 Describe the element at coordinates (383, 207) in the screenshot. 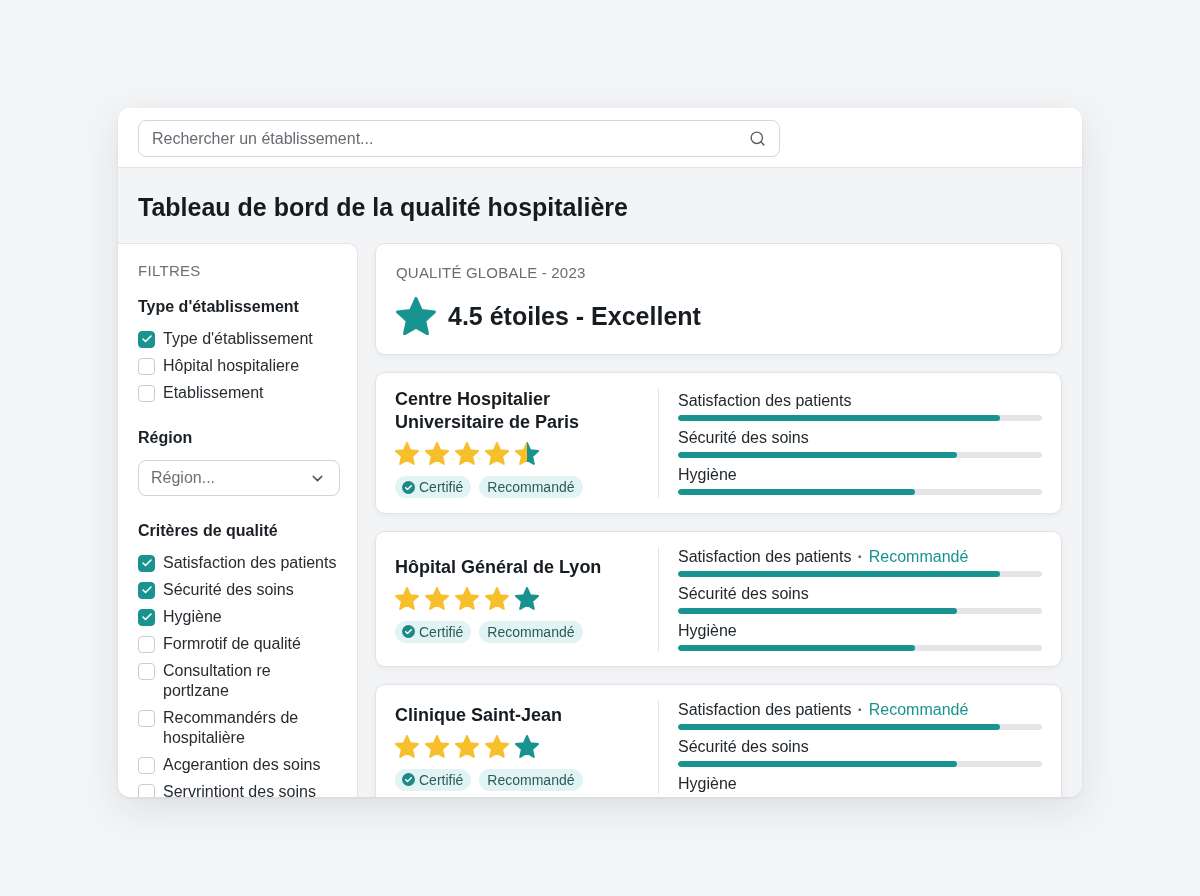

I see `page-title: Tableau de bord de la qualité hospitalière` at that location.